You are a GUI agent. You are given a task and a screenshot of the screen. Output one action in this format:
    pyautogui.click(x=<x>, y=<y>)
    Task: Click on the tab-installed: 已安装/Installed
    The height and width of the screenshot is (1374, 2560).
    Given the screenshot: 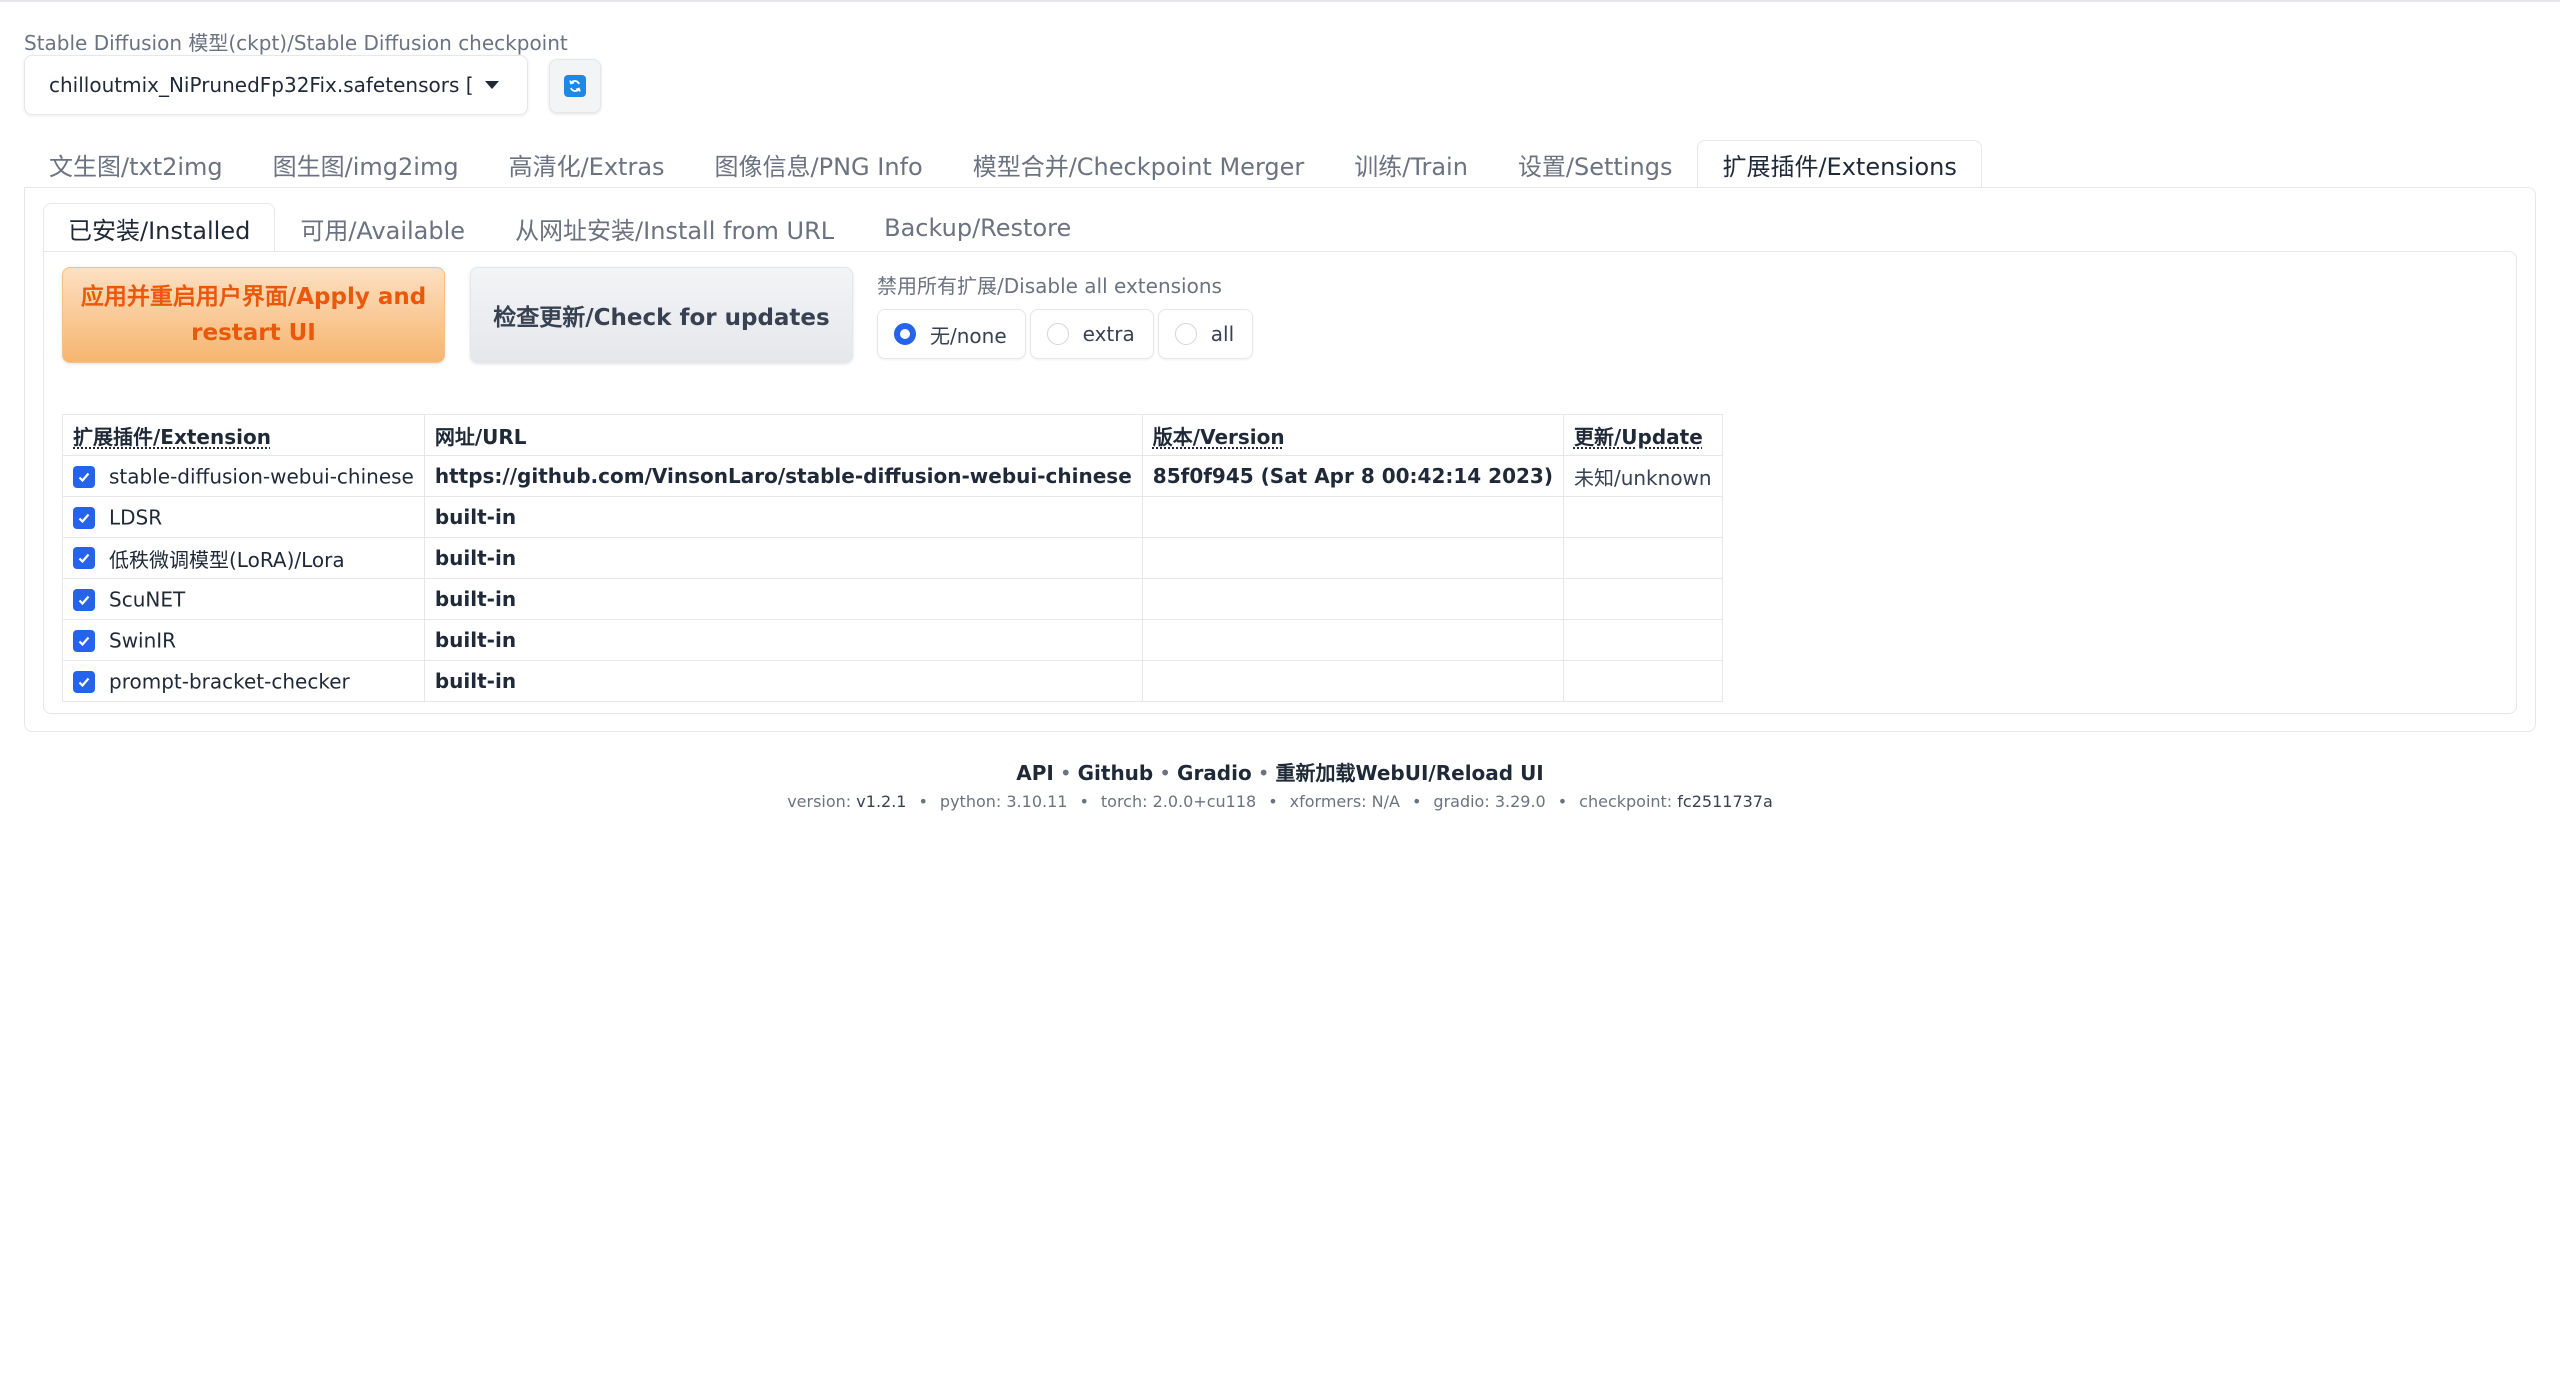 What is the action you would take?
    pyautogui.click(x=159, y=227)
    